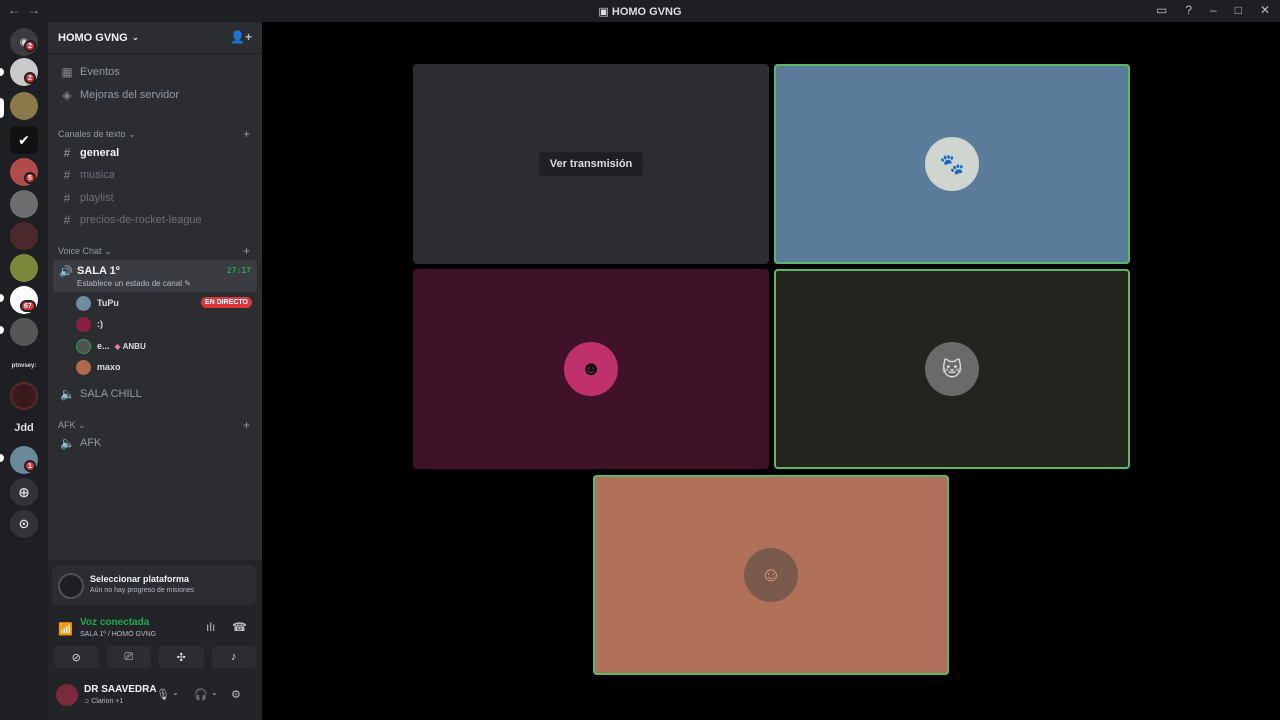  Describe the element at coordinates (210, 627) in the screenshot. I see `noise-suppression-icon: ılı` at that location.